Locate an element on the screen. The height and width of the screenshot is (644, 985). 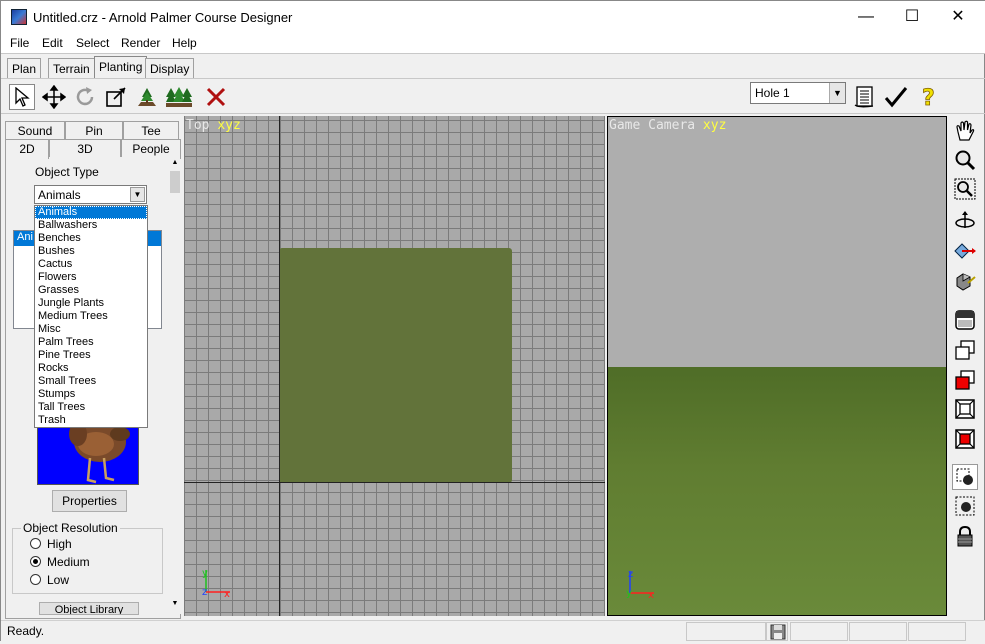
single-view-icon is located at coordinates (965, 320).